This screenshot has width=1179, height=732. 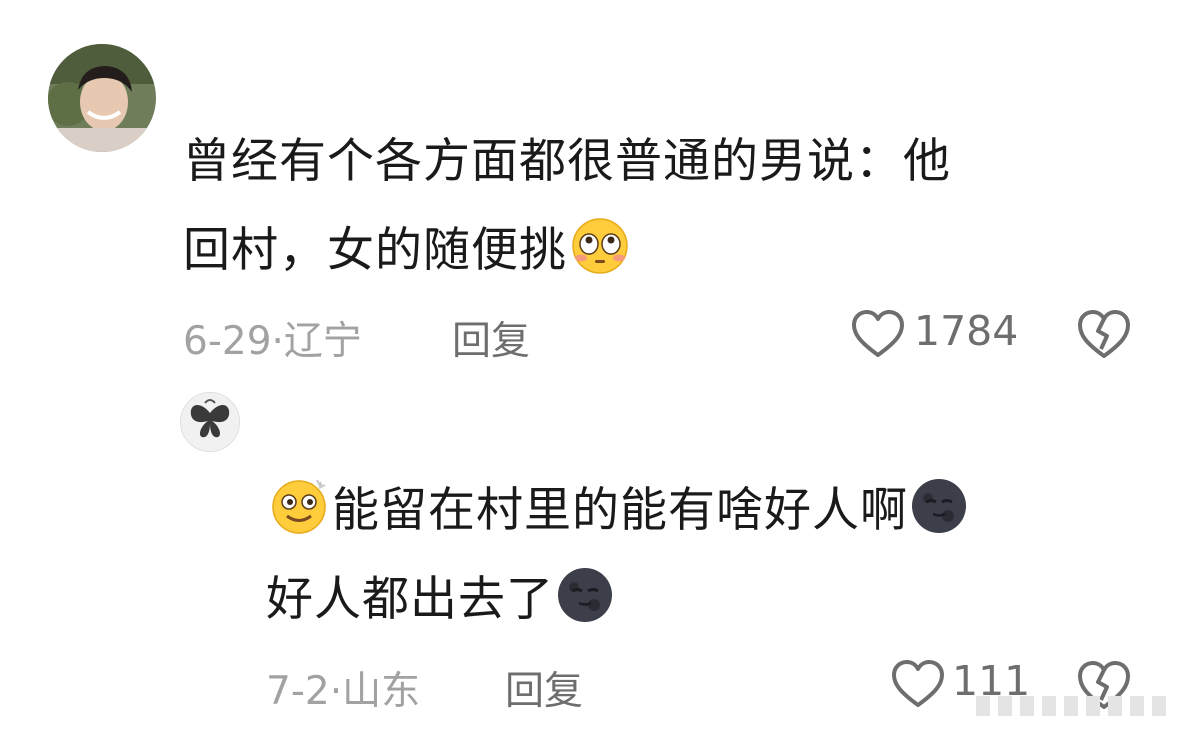 What do you see at coordinates (966, 331) in the screenshot?
I see `like-count: 1784` at bounding box center [966, 331].